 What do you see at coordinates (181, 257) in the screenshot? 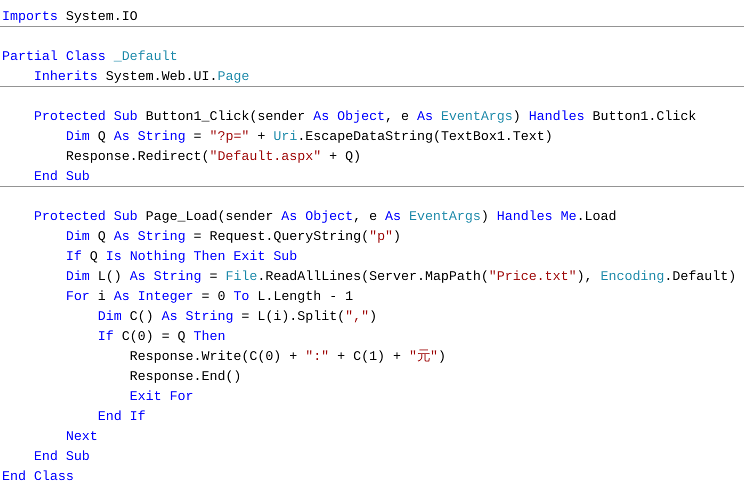
I see `code-line: If Q Is Nothing Then Exit Sub` at bounding box center [181, 257].